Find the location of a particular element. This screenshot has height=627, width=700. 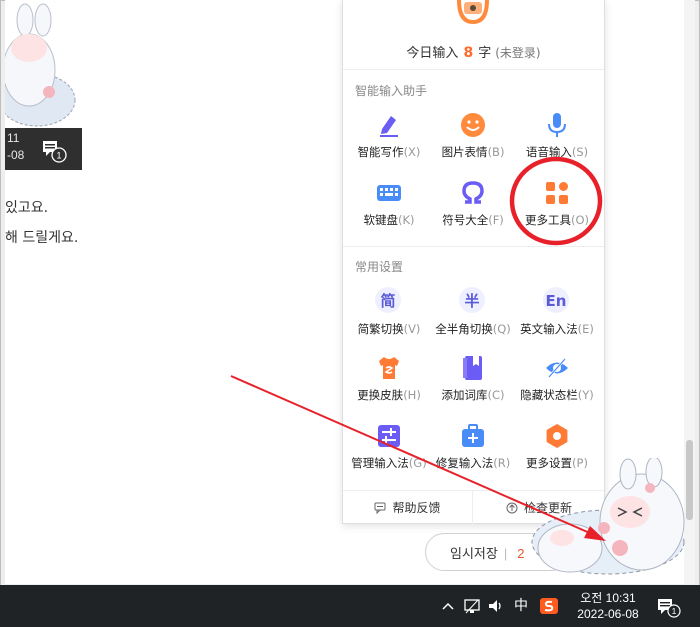

shortcut-key: (H) is located at coordinates (412, 395).